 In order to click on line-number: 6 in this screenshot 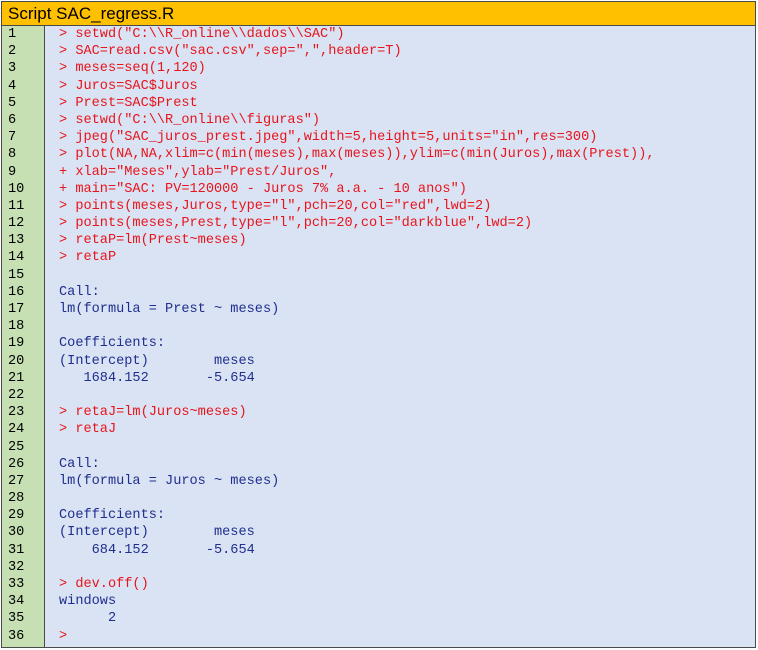, I will do `click(12, 120)`.